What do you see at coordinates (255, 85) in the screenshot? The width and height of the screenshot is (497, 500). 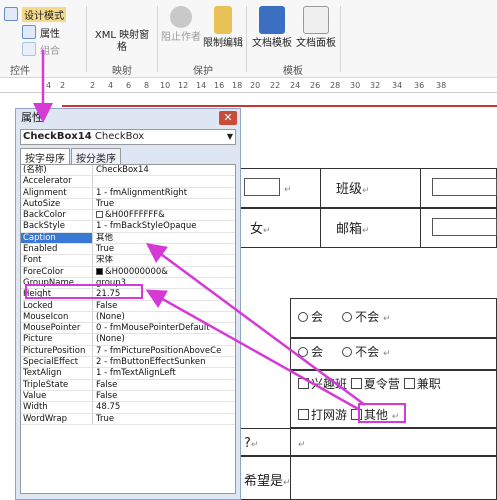 I see `ruler-tick: 20` at bounding box center [255, 85].